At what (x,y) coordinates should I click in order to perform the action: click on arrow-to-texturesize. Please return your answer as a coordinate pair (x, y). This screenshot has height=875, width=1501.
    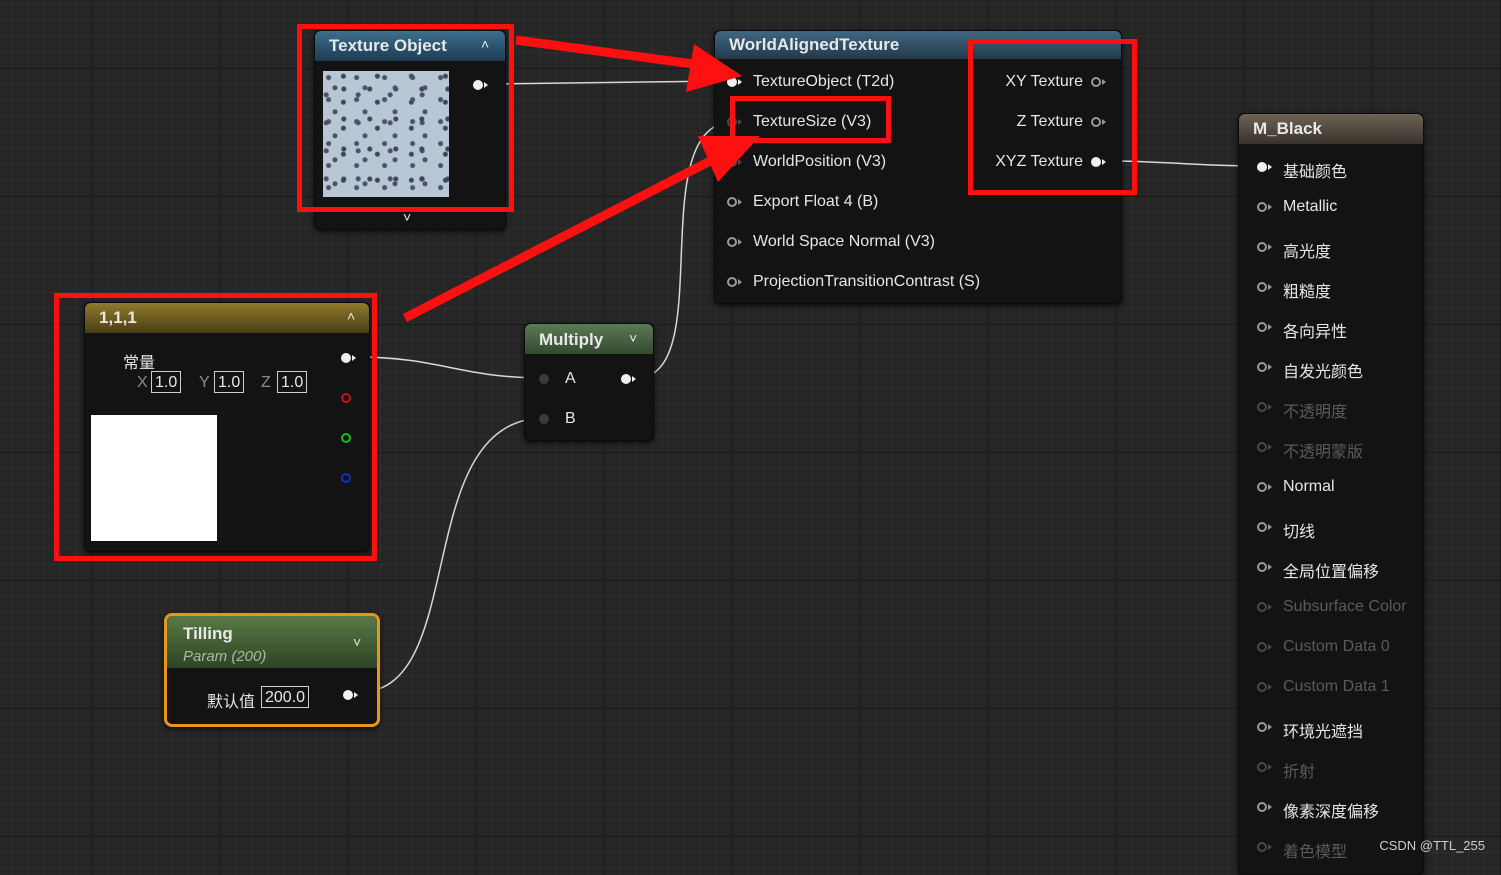
    Looking at the image, I should click on (560, 238).